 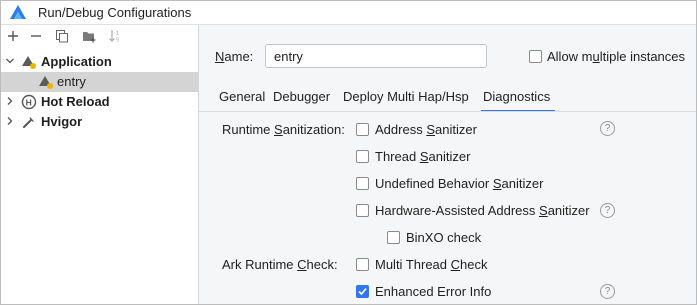 I want to click on tab-debugger: Debugger, so click(x=301, y=96).